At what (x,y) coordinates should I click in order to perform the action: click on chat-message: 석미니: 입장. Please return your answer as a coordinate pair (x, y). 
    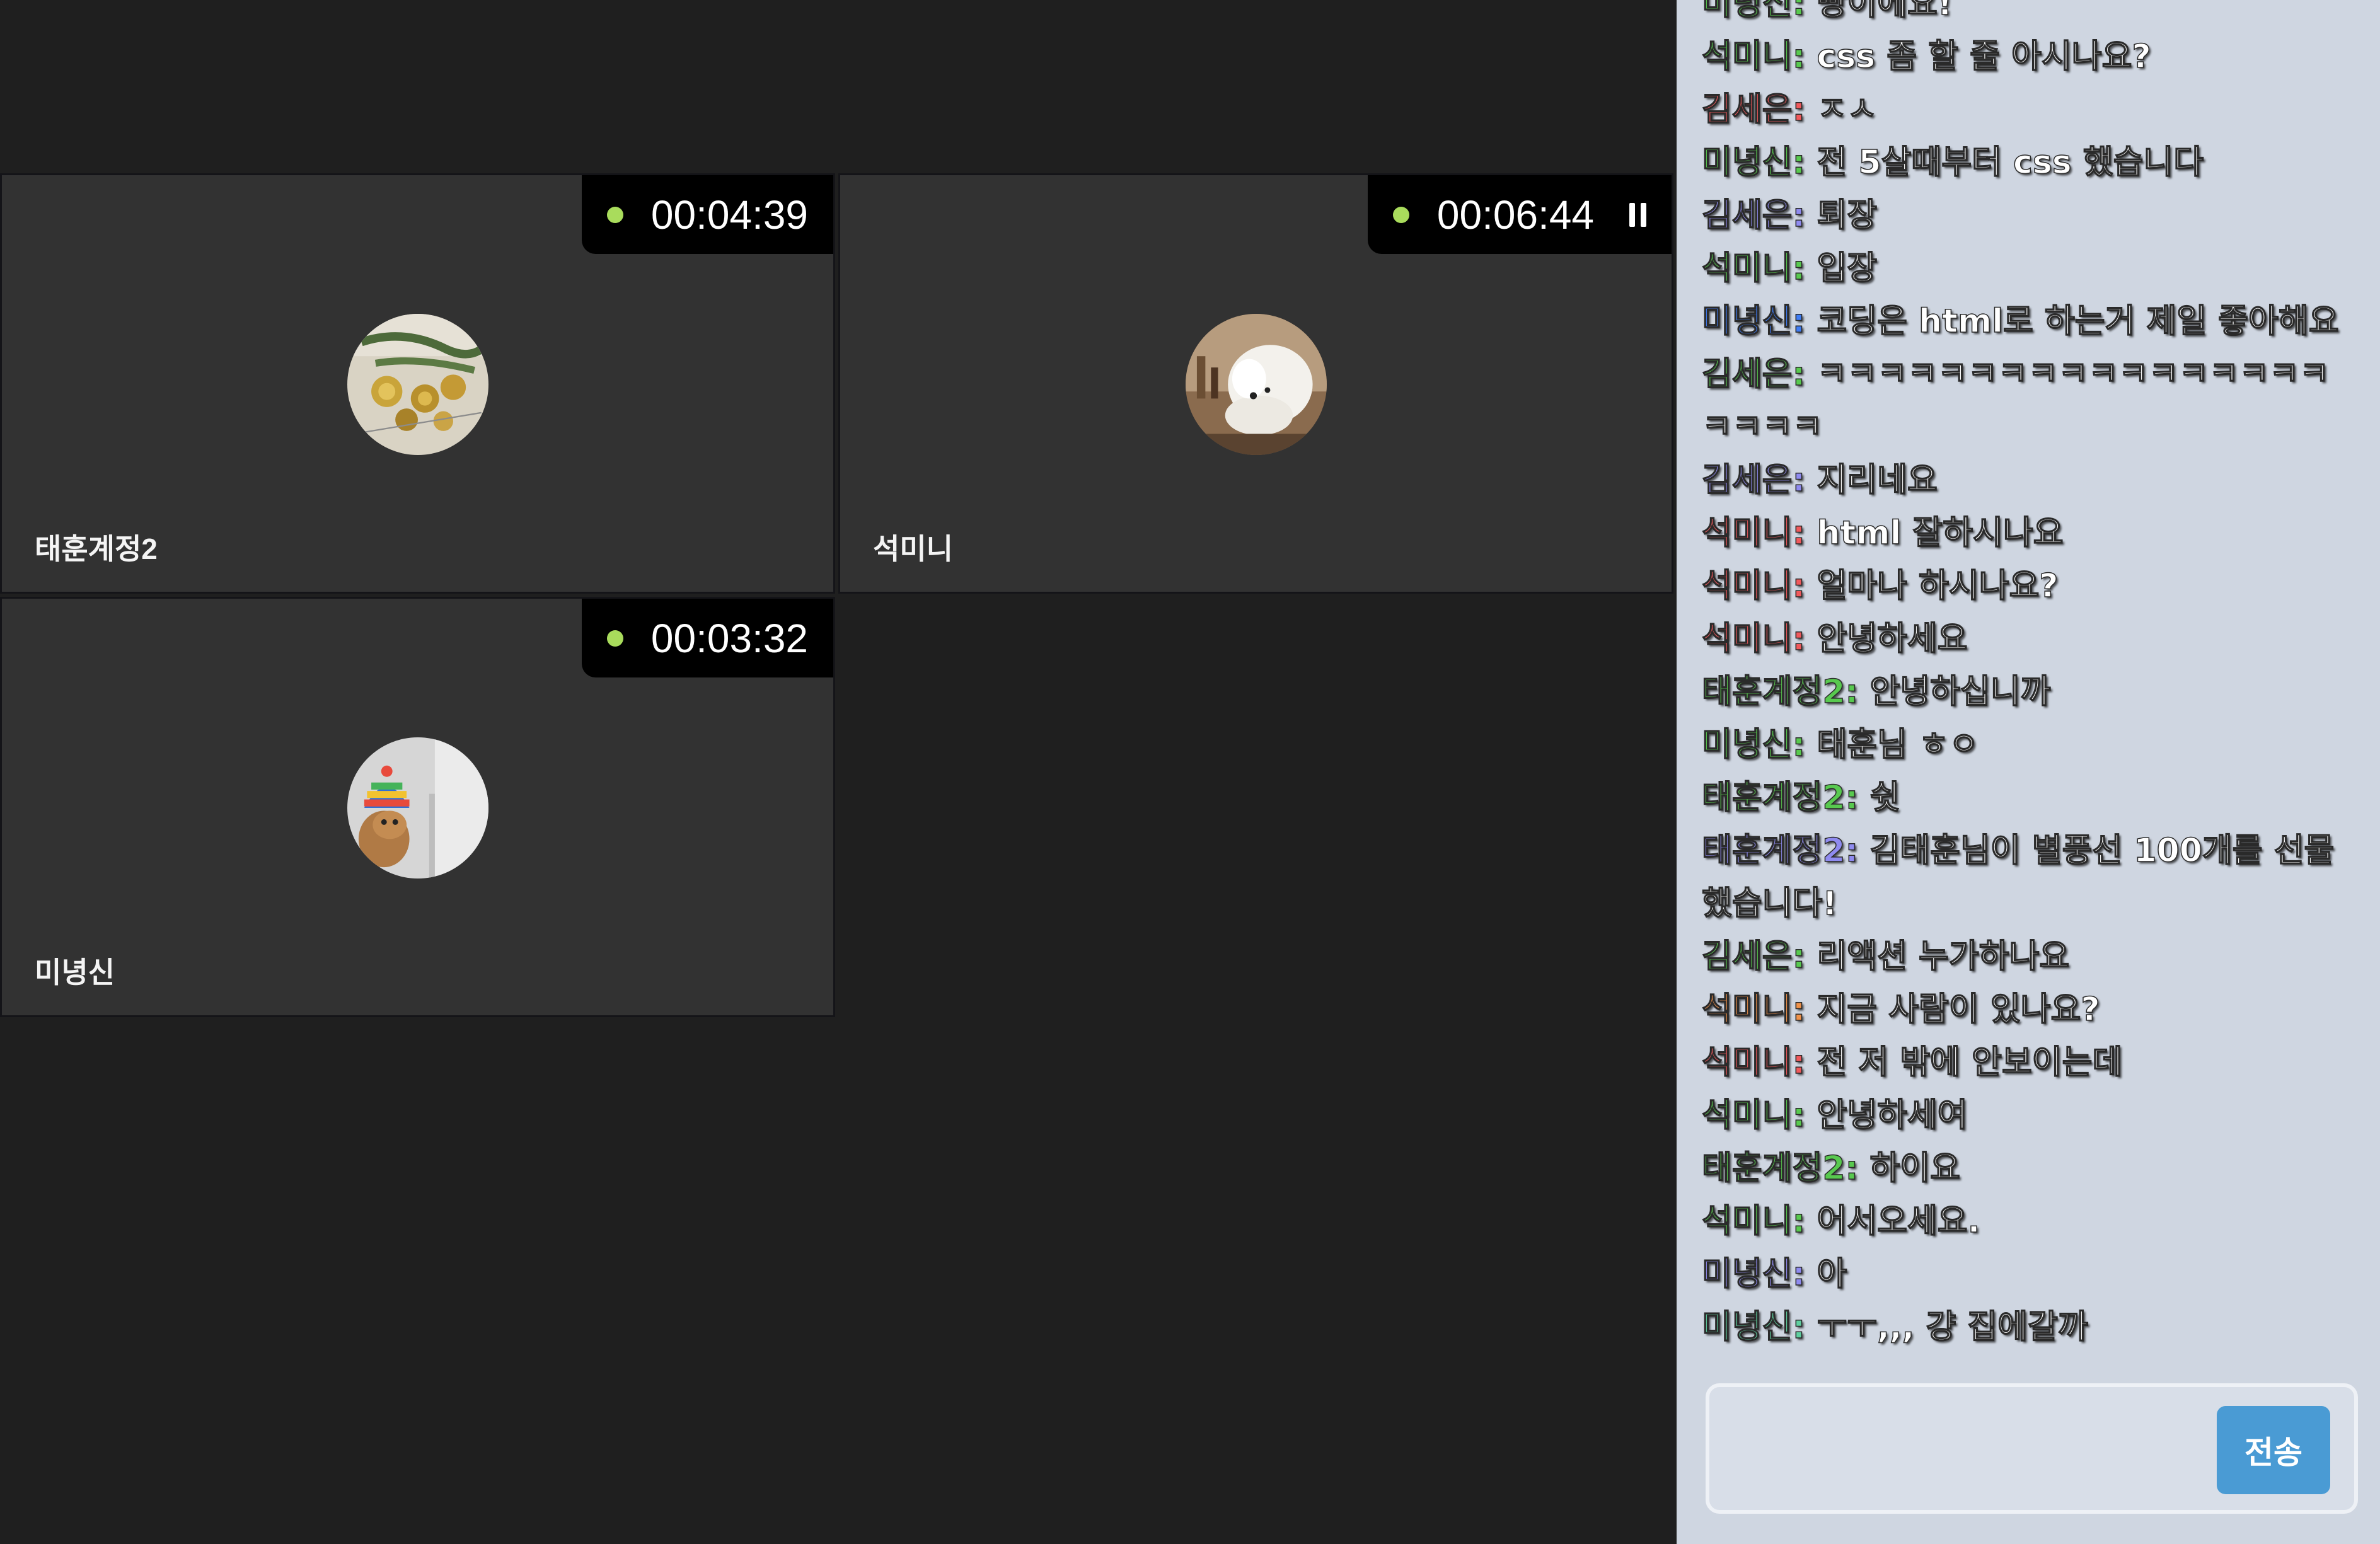
    Looking at the image, I should click on (2028, 269).